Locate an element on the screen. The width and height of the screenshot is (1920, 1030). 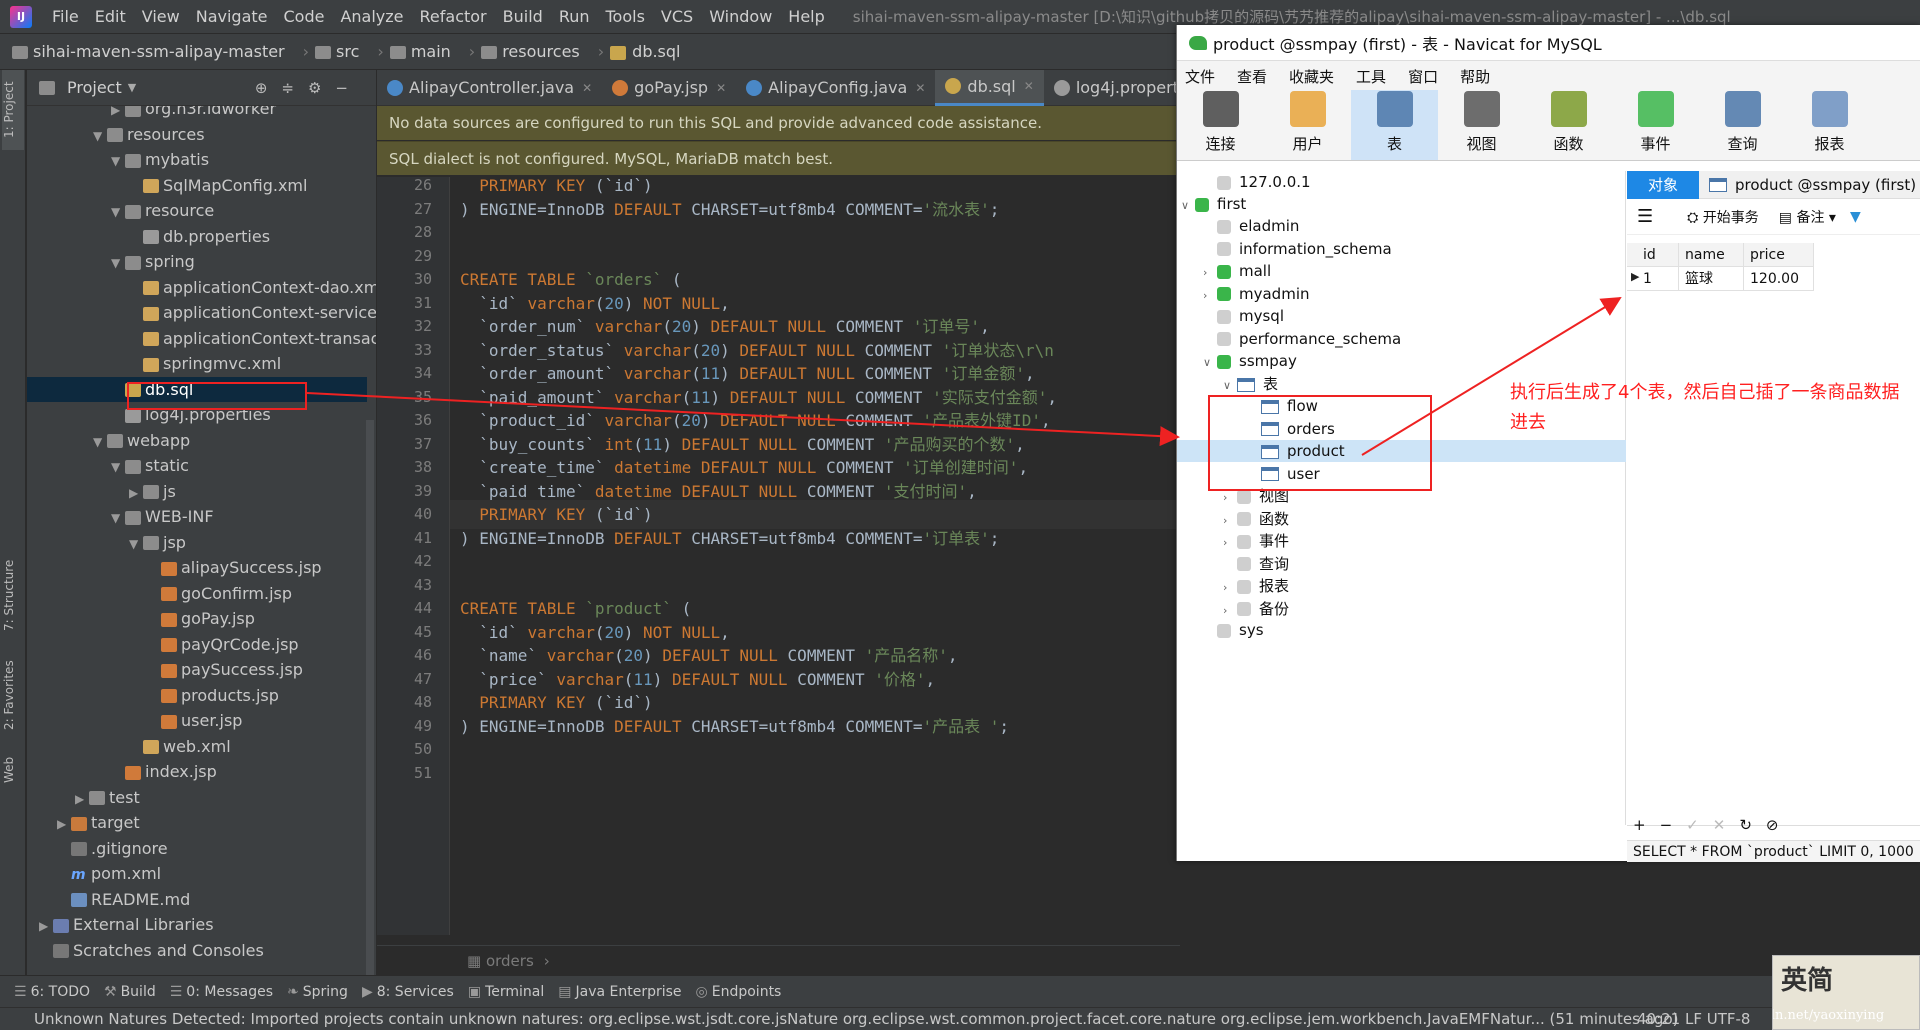
tree-item: ▶ External Libraries is located at coordinates (126, 924).